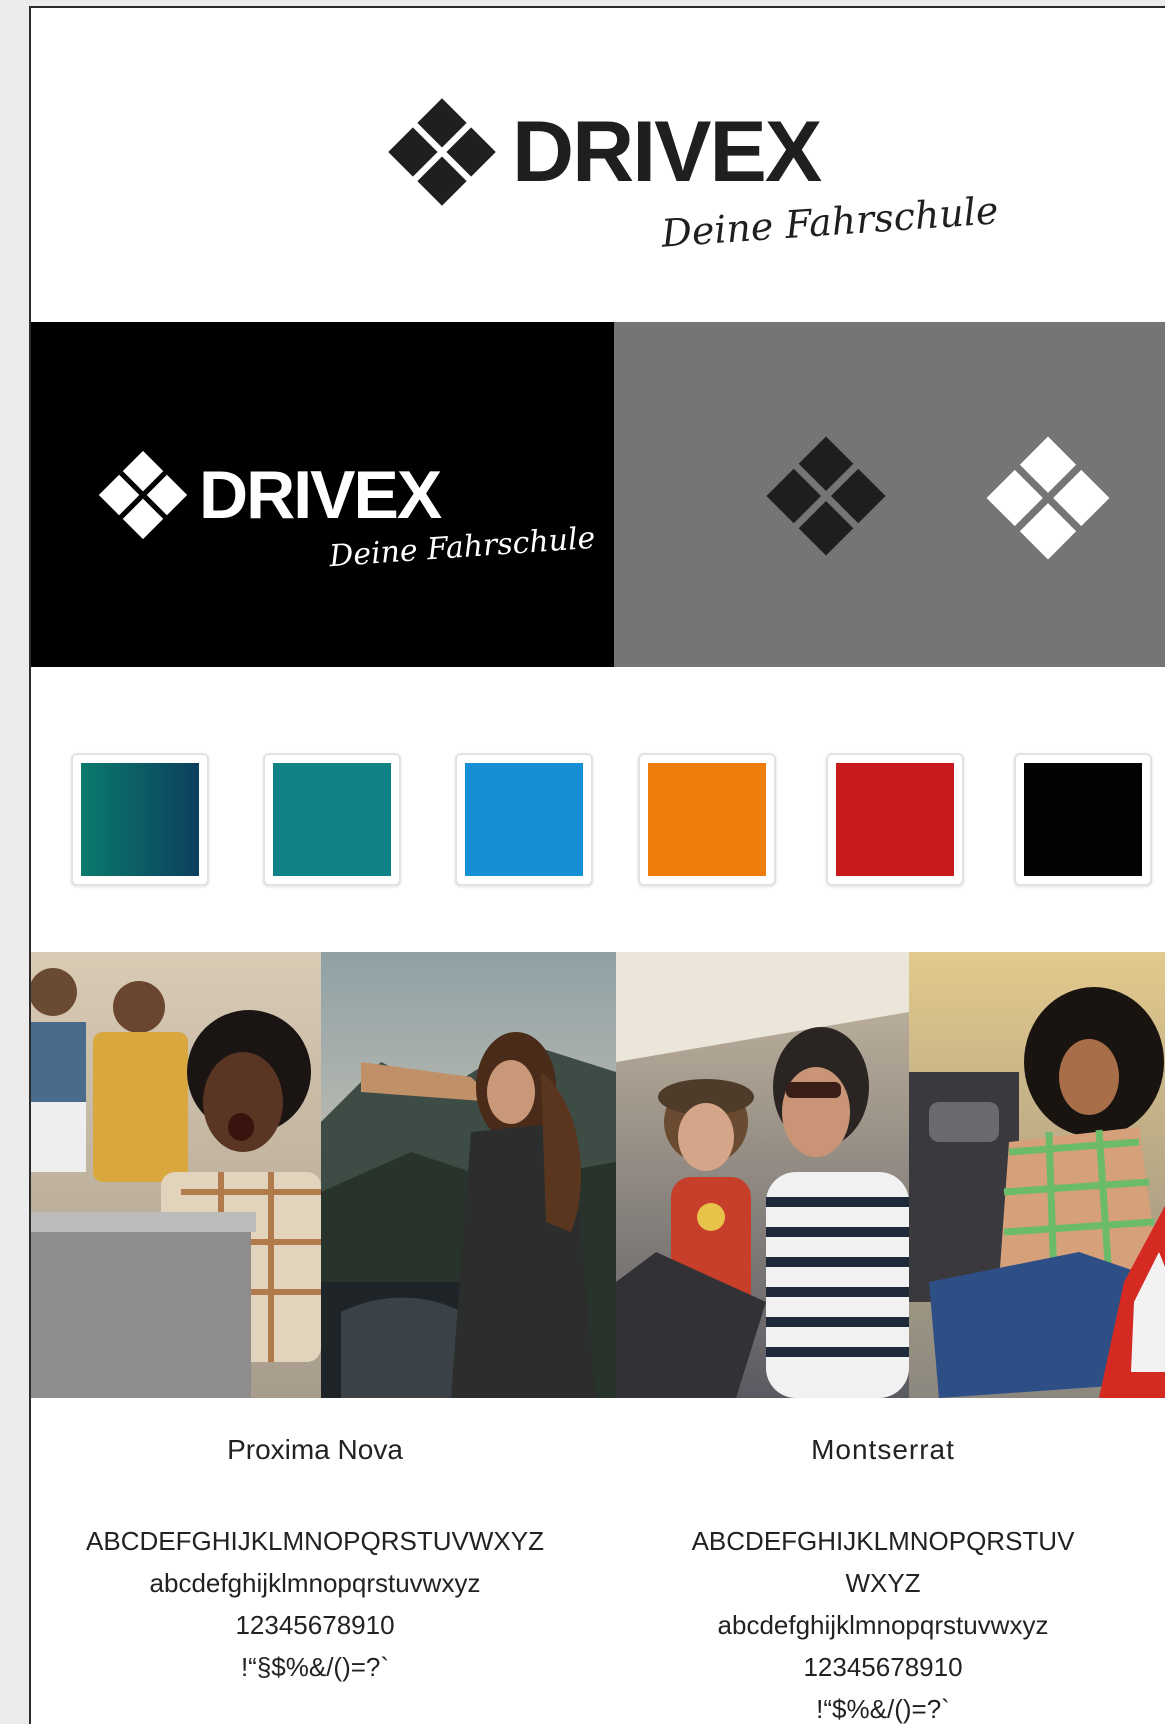 The width and height of the screenshot is (1165, 1724). Describe the element at coordinates (176, 1175) in the screenshot. I see `friends-laptop-photo` at that location.